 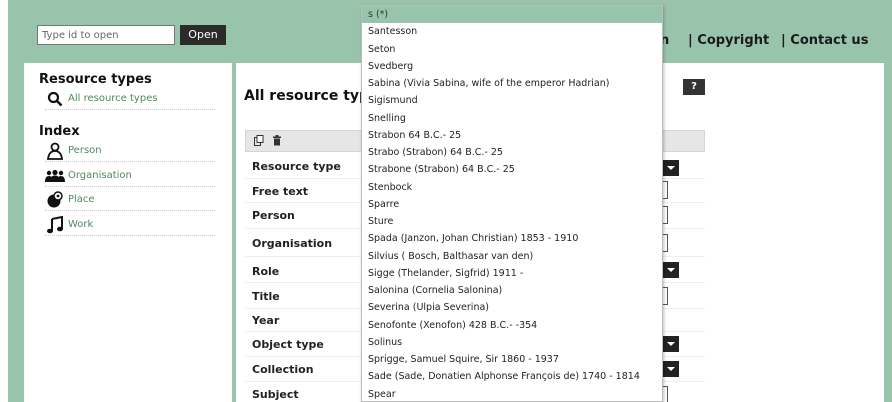 I want to click on id-input, so click(x=106, y=35).